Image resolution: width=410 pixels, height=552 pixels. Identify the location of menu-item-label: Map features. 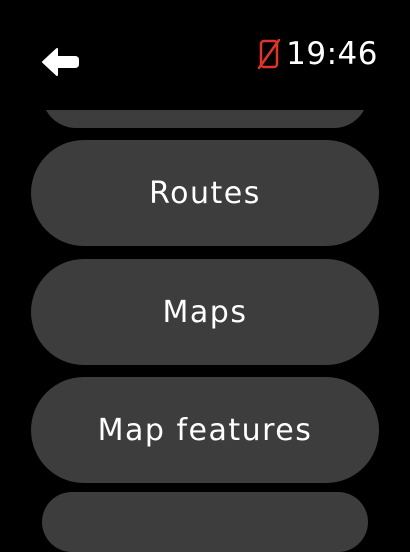
(205, 430).